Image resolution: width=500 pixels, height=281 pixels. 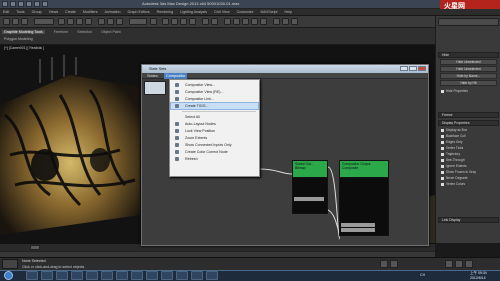 I want to click on node-input-slot, so click(x=309, y=199).